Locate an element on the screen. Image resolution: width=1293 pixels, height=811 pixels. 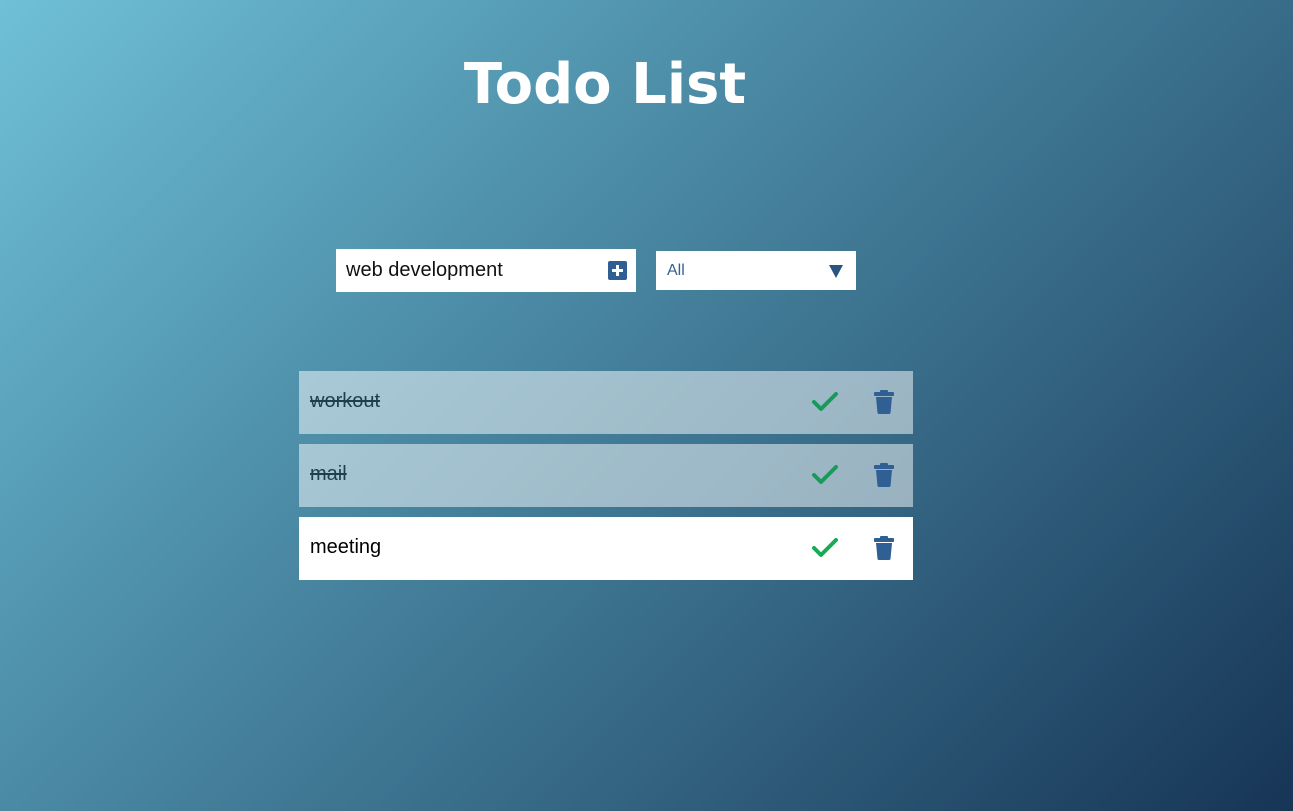
todo-list: workout mail meeting is located at coordinates (606, 480).